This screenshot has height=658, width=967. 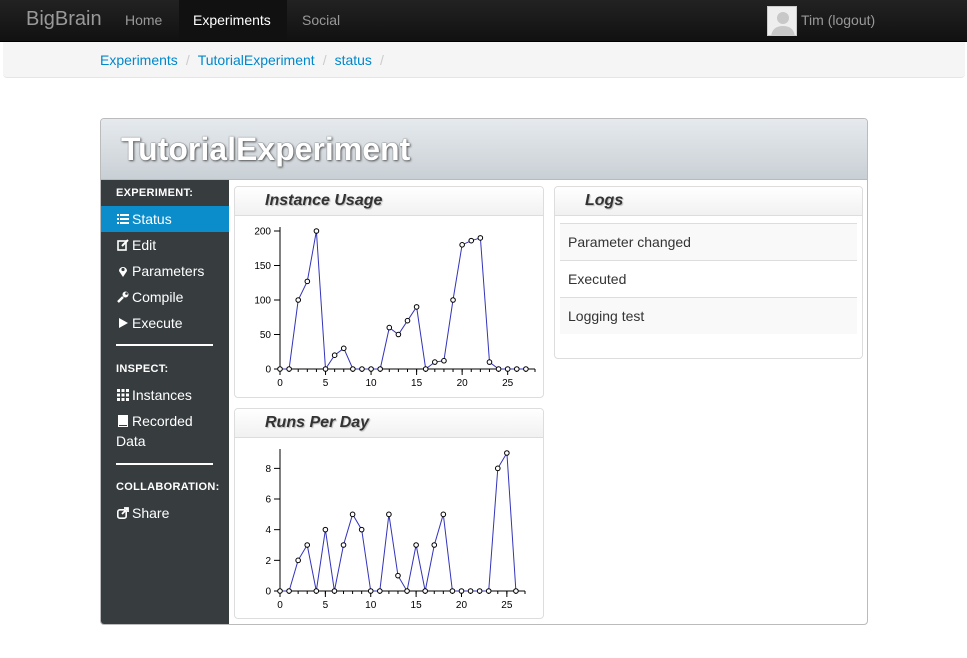 I want to click on y-tick-label: 50, so click(x=266, y=335).